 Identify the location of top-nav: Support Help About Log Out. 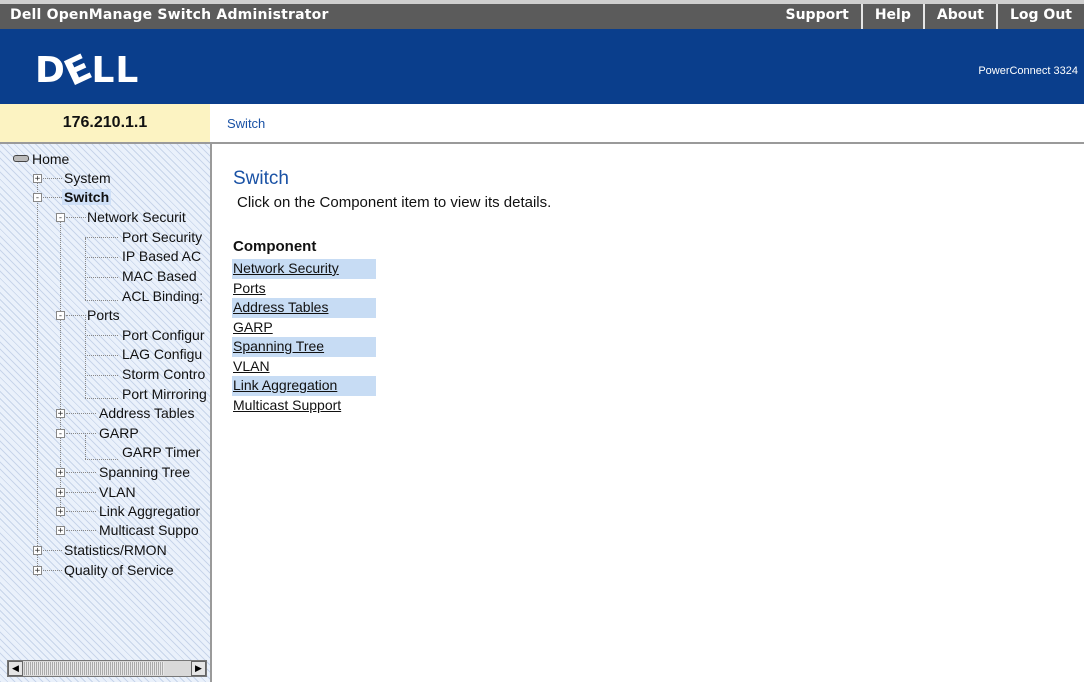
(929, 16).